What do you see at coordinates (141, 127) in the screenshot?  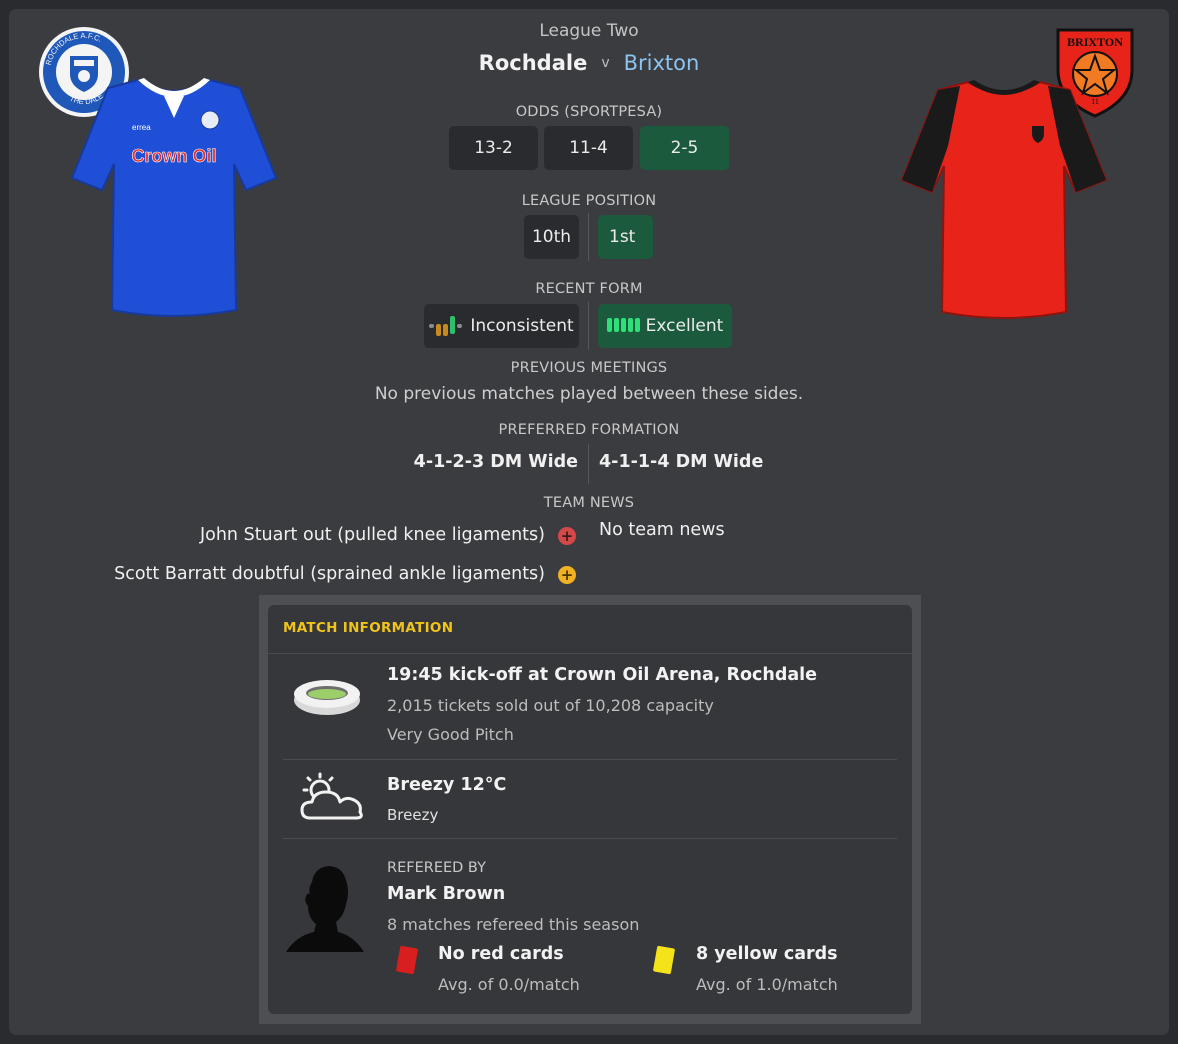 I see `kit-maker-logo: errea` at bounding box center [141, 127].